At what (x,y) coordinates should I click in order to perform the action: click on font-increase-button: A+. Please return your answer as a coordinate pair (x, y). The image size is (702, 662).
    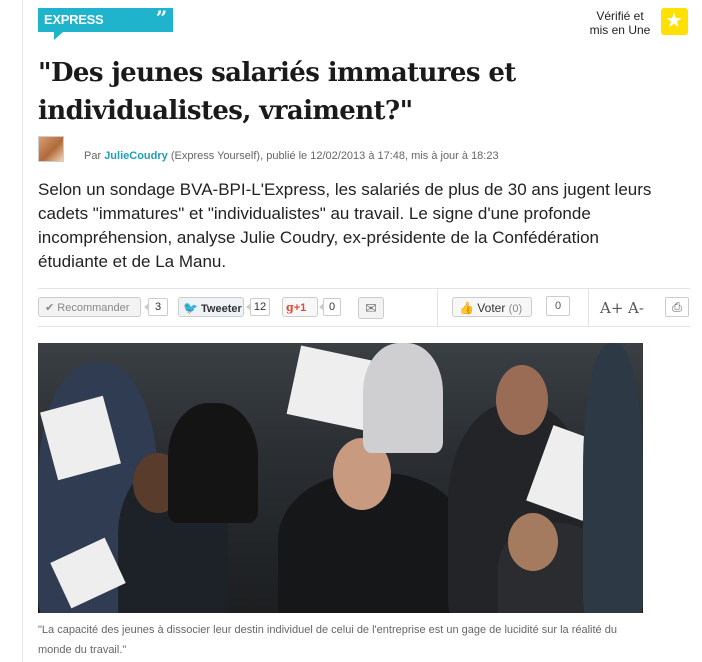
    Looking at the image, I should click on (611, 308).